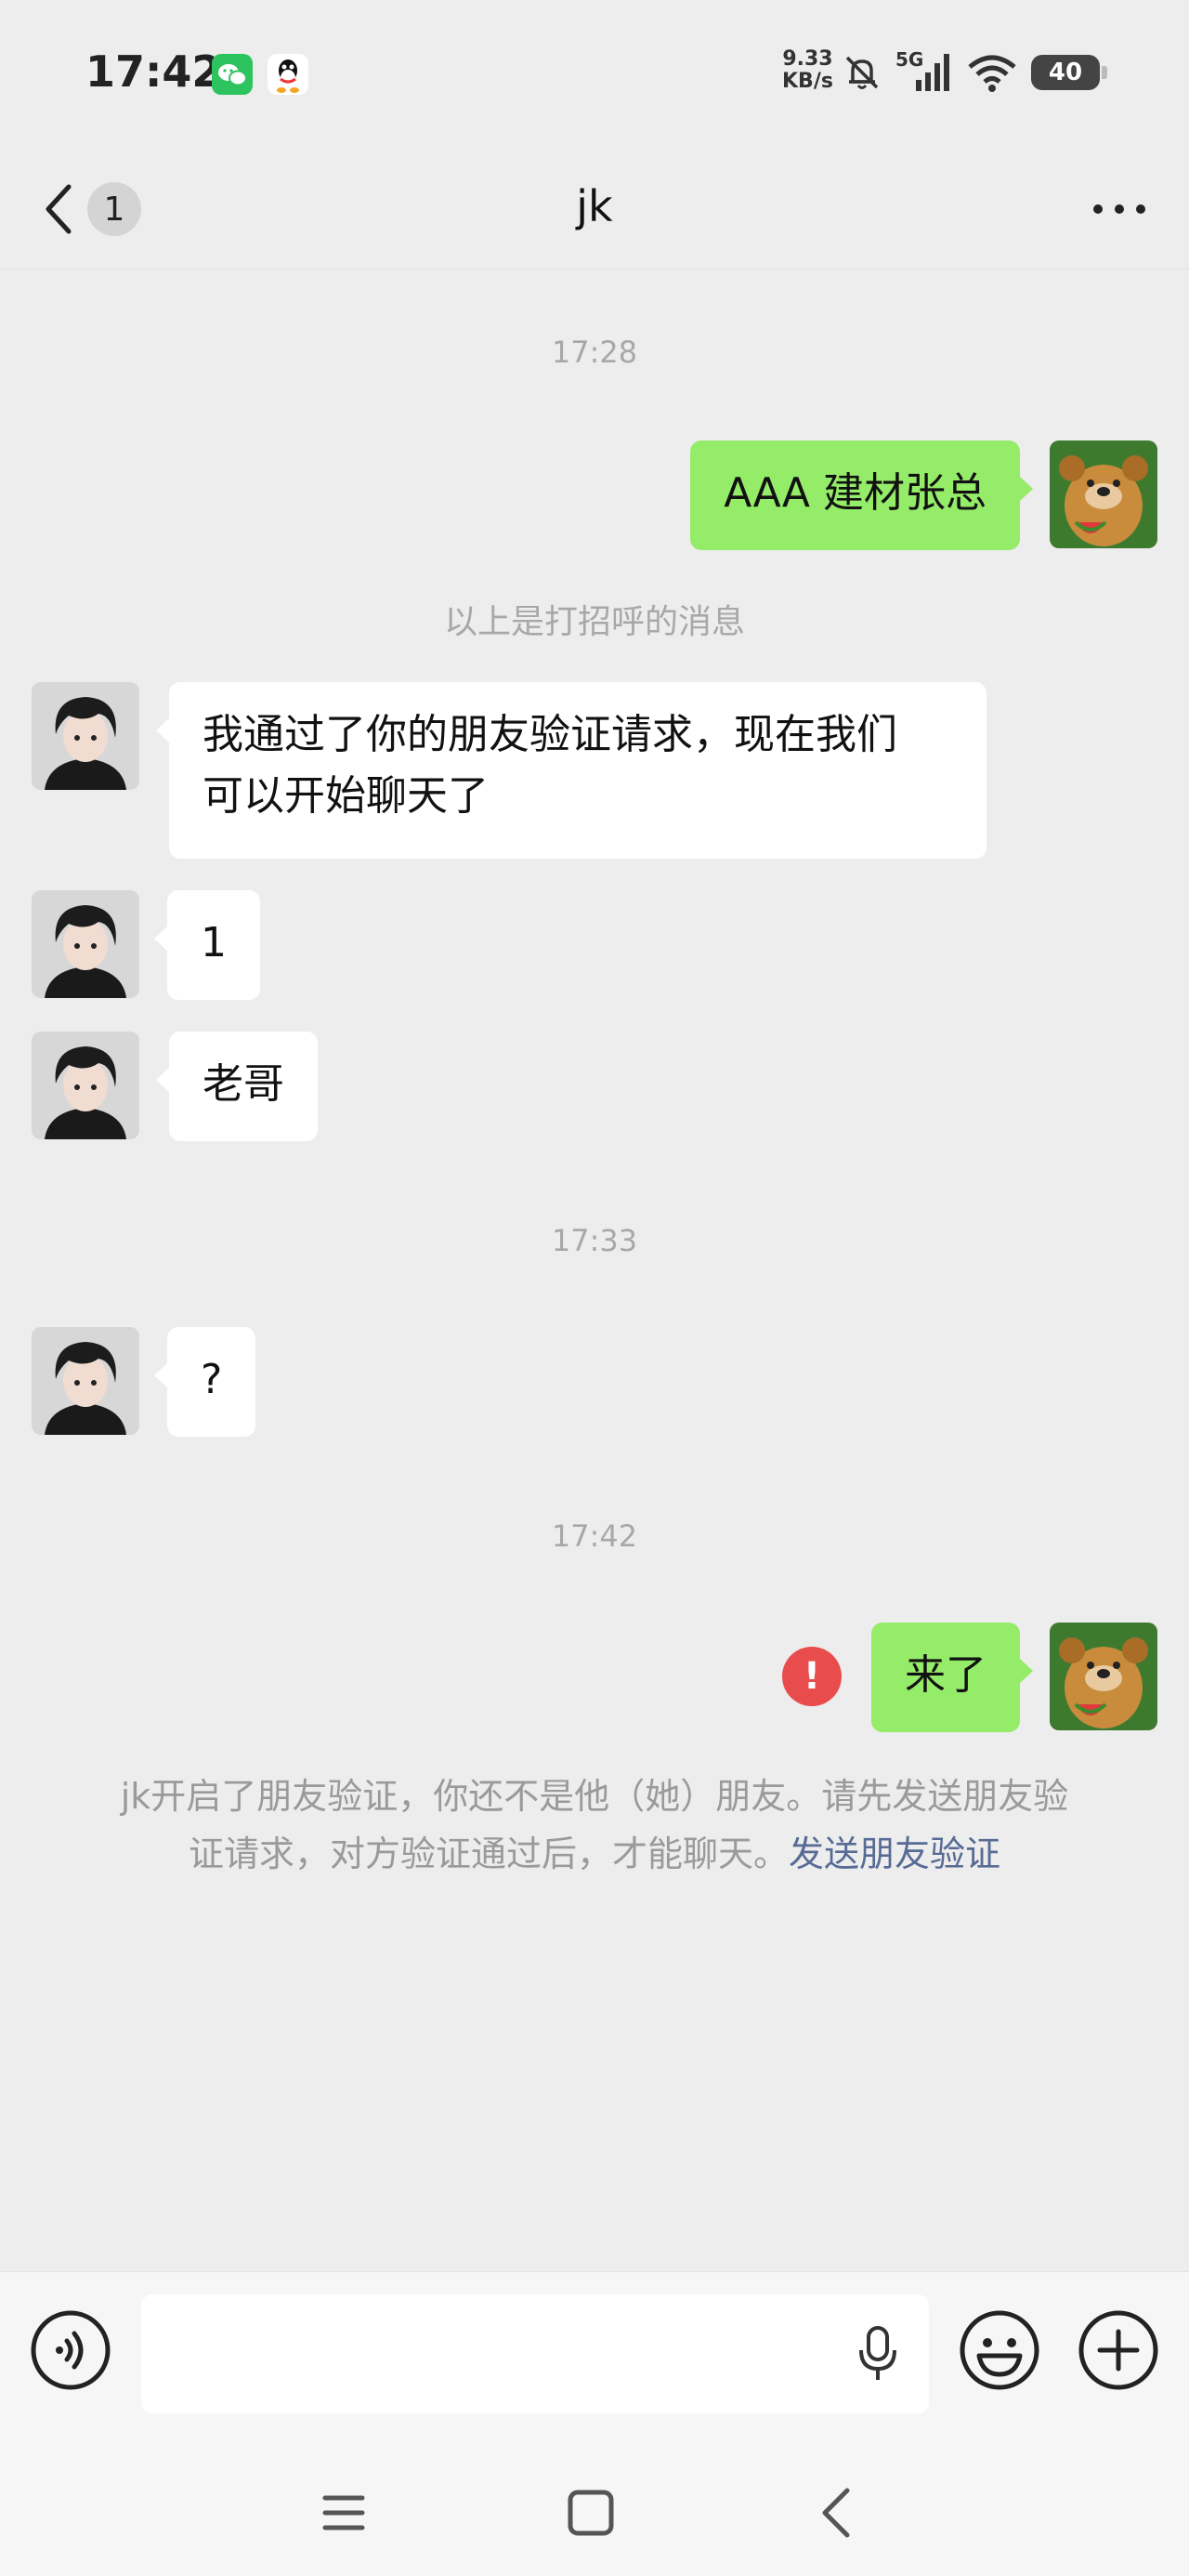 The width and height of the screenshot is (1189, 2576). I want to click on battery-icon: 40, so click(1069, 72).